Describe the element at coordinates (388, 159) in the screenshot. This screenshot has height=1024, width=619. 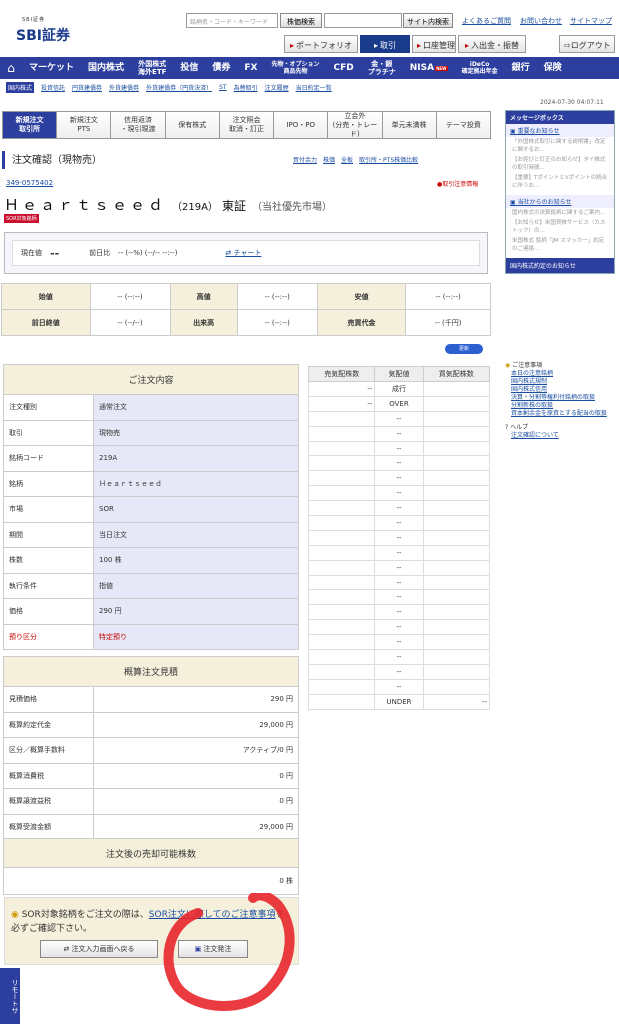
I see `pts-compare-link: 取引所・PTS株価比較` at that location.